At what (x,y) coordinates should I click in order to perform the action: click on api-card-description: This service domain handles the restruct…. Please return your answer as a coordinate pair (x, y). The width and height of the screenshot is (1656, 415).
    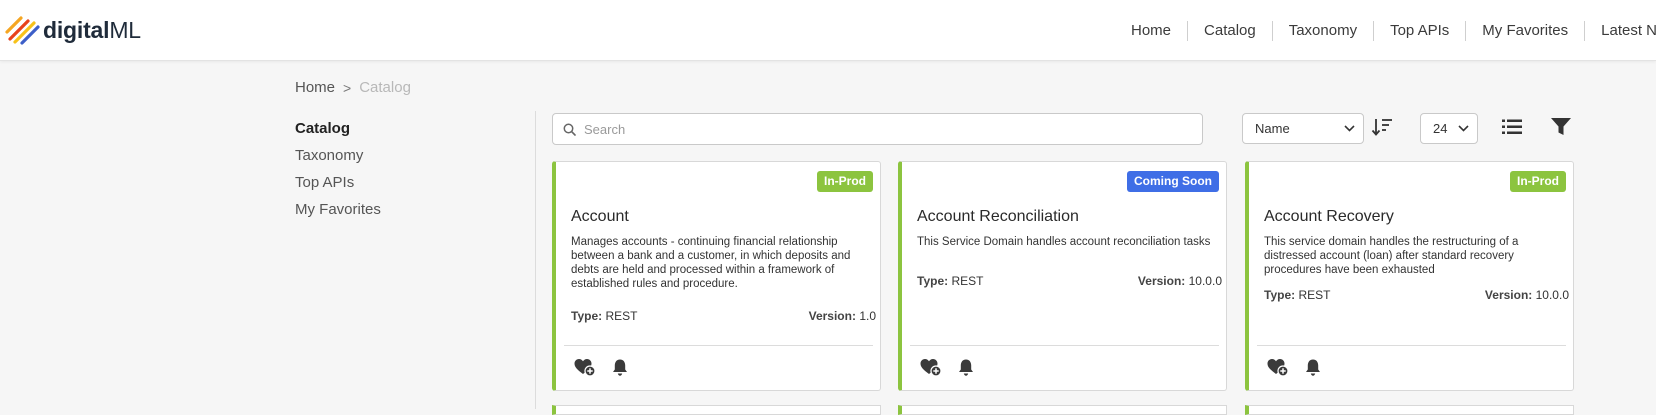
    Looking at the image, I should click on (1391, 256).